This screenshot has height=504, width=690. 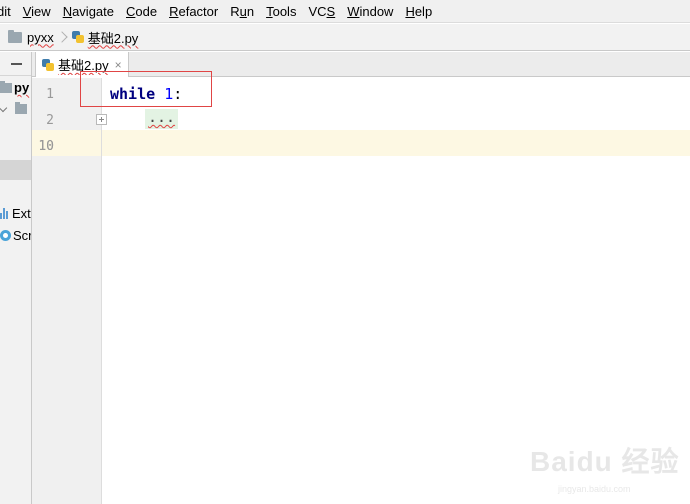 I want to click on line-number-1: 1, so click(x=50, y=94).